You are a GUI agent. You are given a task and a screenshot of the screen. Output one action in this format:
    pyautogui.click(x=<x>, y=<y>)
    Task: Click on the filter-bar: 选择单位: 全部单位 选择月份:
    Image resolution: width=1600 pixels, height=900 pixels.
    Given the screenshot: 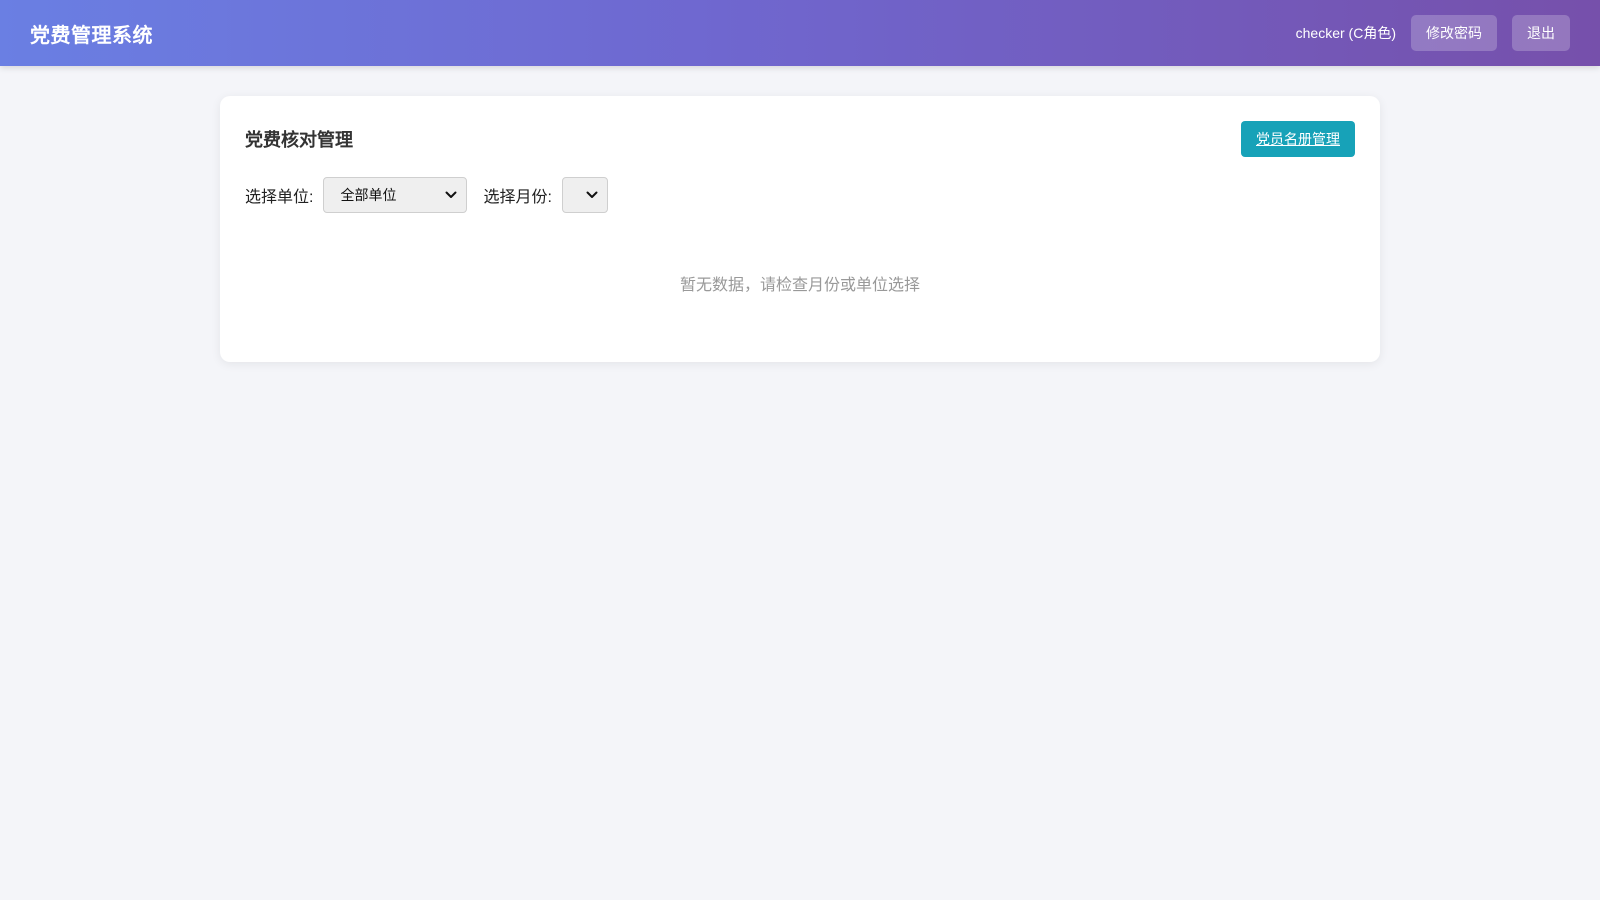 What is the action you would take?
    pyautogui.click(x=434, y=195)
    